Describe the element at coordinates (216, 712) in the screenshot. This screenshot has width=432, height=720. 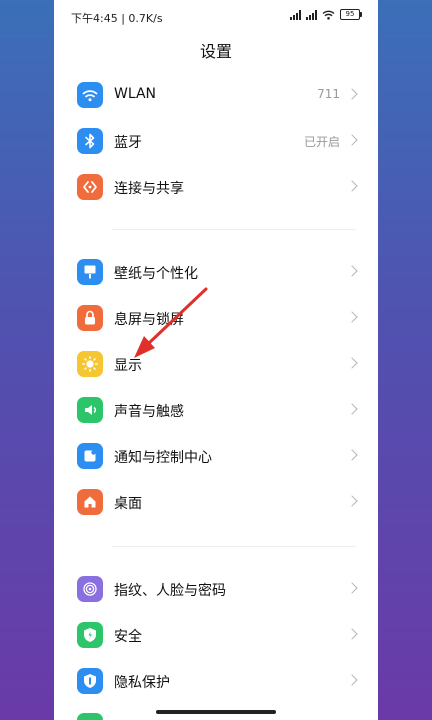
I see `home-indicator` at that location.